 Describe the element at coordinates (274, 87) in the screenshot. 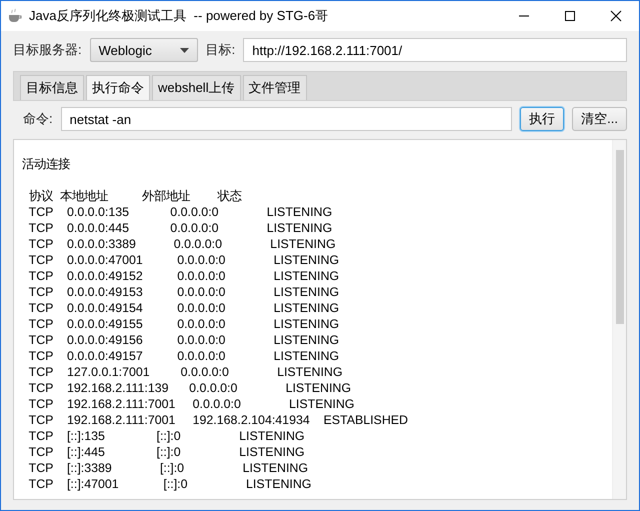

I see `tab: 文件管理` at that location.